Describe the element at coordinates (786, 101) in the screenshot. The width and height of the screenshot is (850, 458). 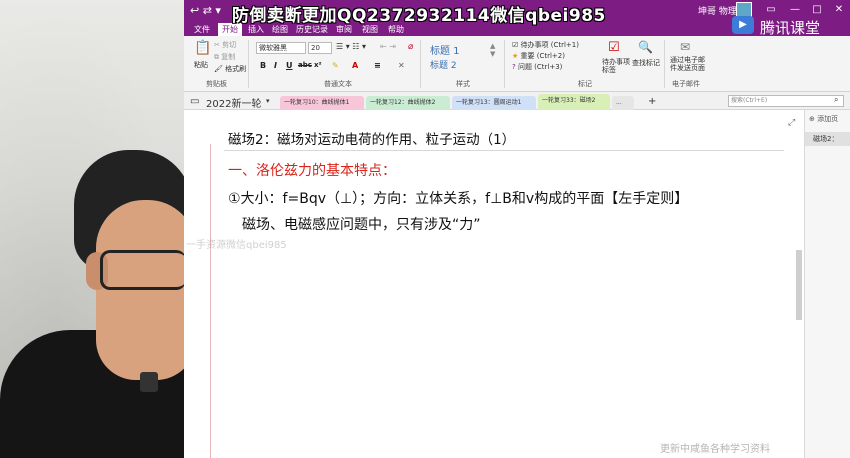
I see `search-input: 搜索(Ctrl+E)` at that location.